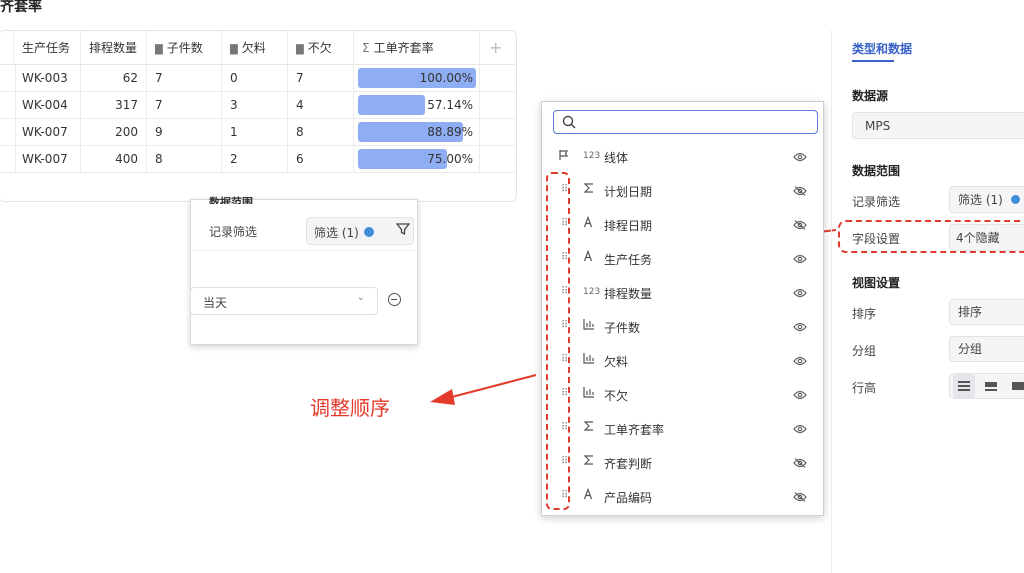 The image size is (1024, 573). I want to click on view-settings-title: 视图设置, so click(876, 283).